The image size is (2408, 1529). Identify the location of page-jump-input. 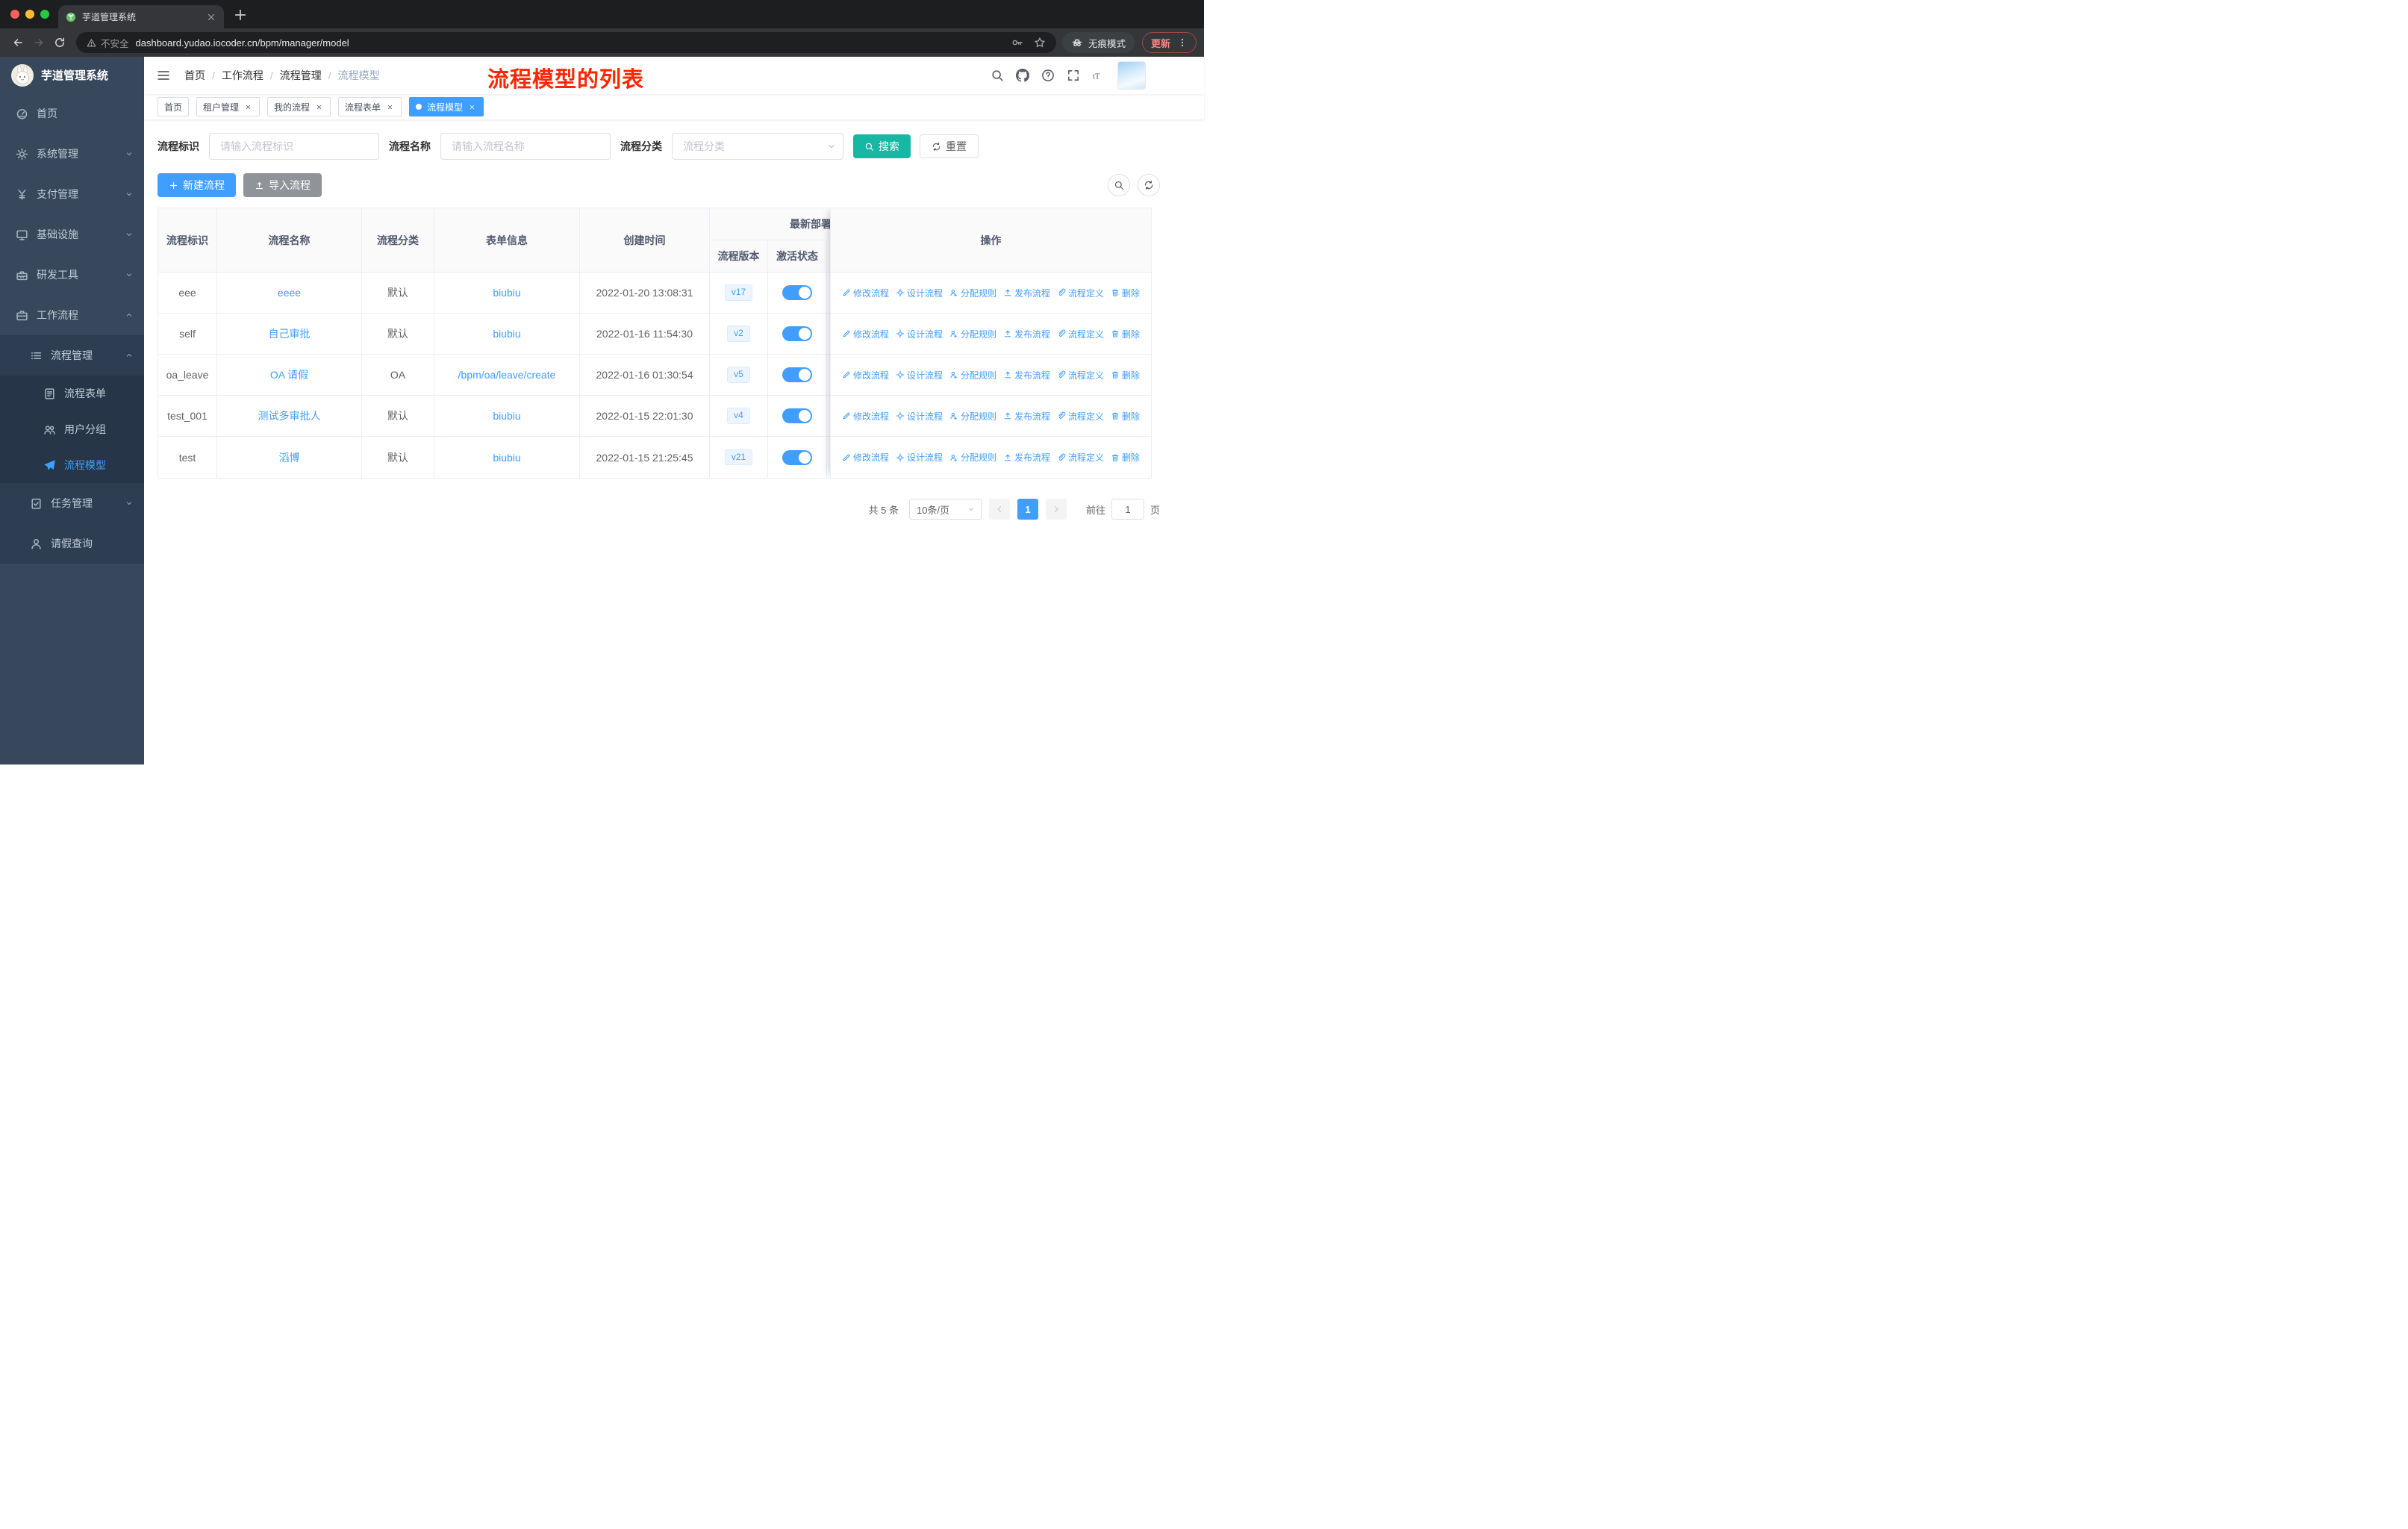
(1127, 509).